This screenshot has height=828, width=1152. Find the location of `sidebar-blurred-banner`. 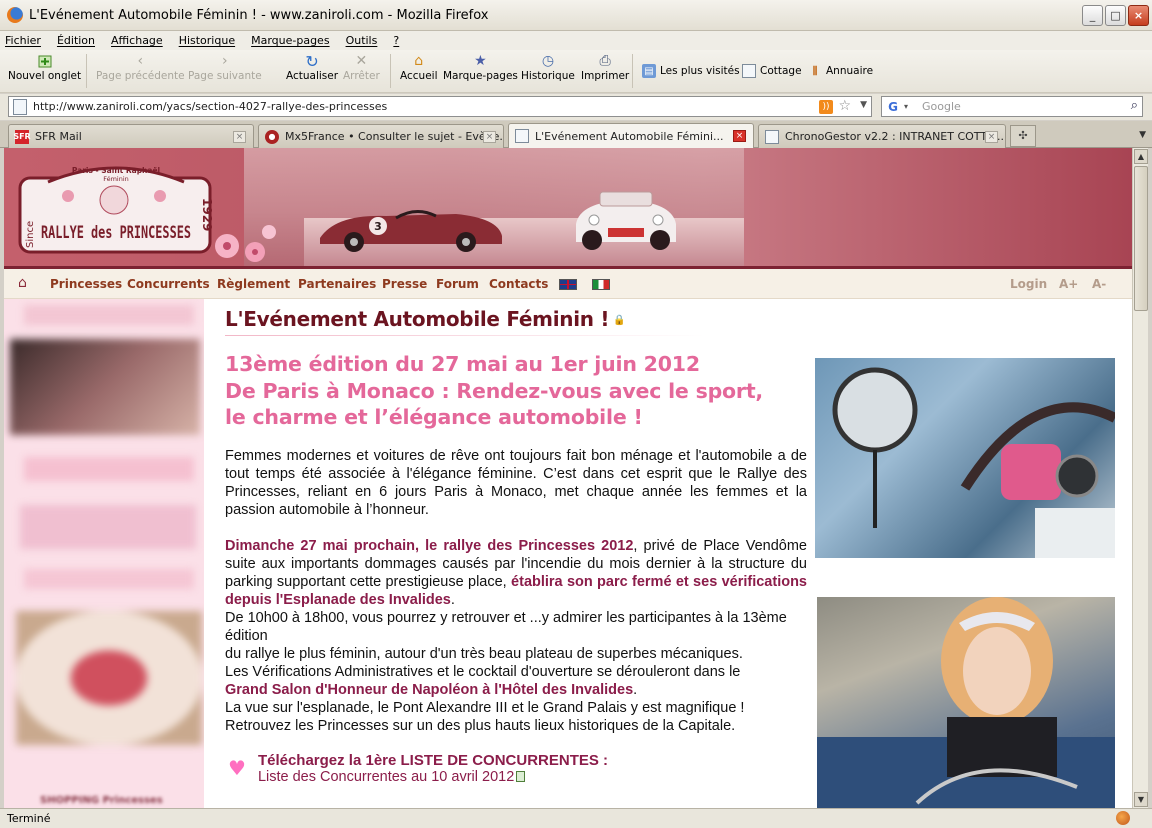

sidebar-blurred-banner is located at coordinates (108, 527).